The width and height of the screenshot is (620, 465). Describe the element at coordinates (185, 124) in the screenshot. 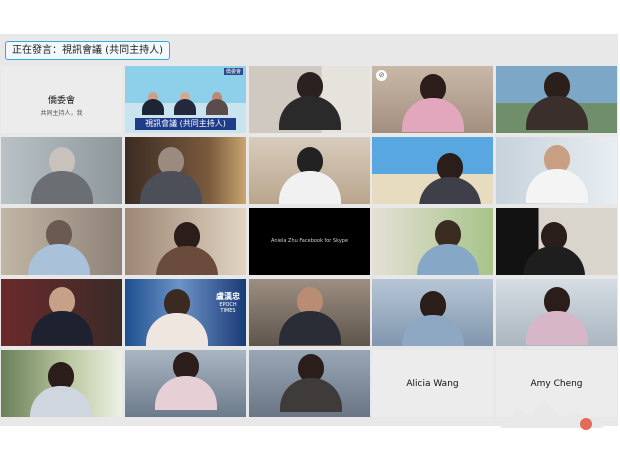

I see `meeting-banner: 視訊會議 (共同主持人)` at that location.